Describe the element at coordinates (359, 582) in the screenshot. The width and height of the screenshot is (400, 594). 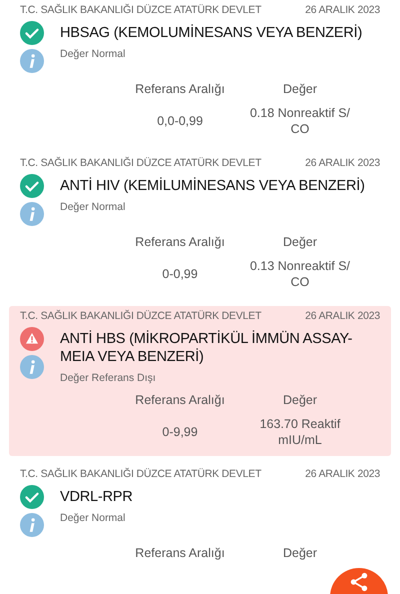
I see `share-icon` at that location.